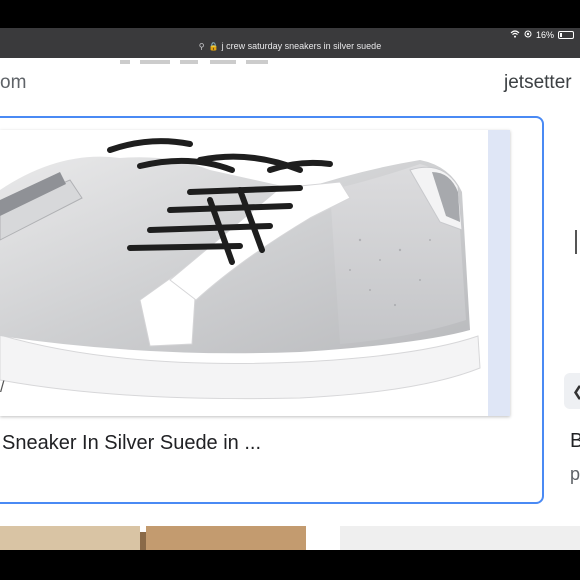 The height and width of the screenshot is (580, 580). What do you see at coordinates (566, 35) in the screenshot?
I see `battery-icon` at bounding box center [566, 35].